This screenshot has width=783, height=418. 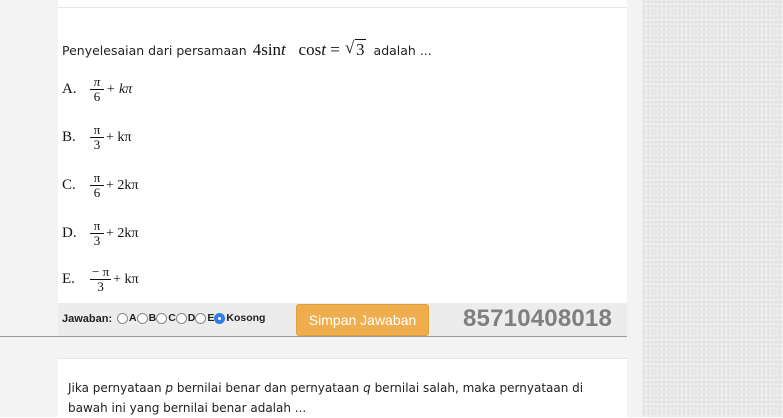 I want to click on option-d: D. π 3 + 2kπ, so click(x=100, y=233).